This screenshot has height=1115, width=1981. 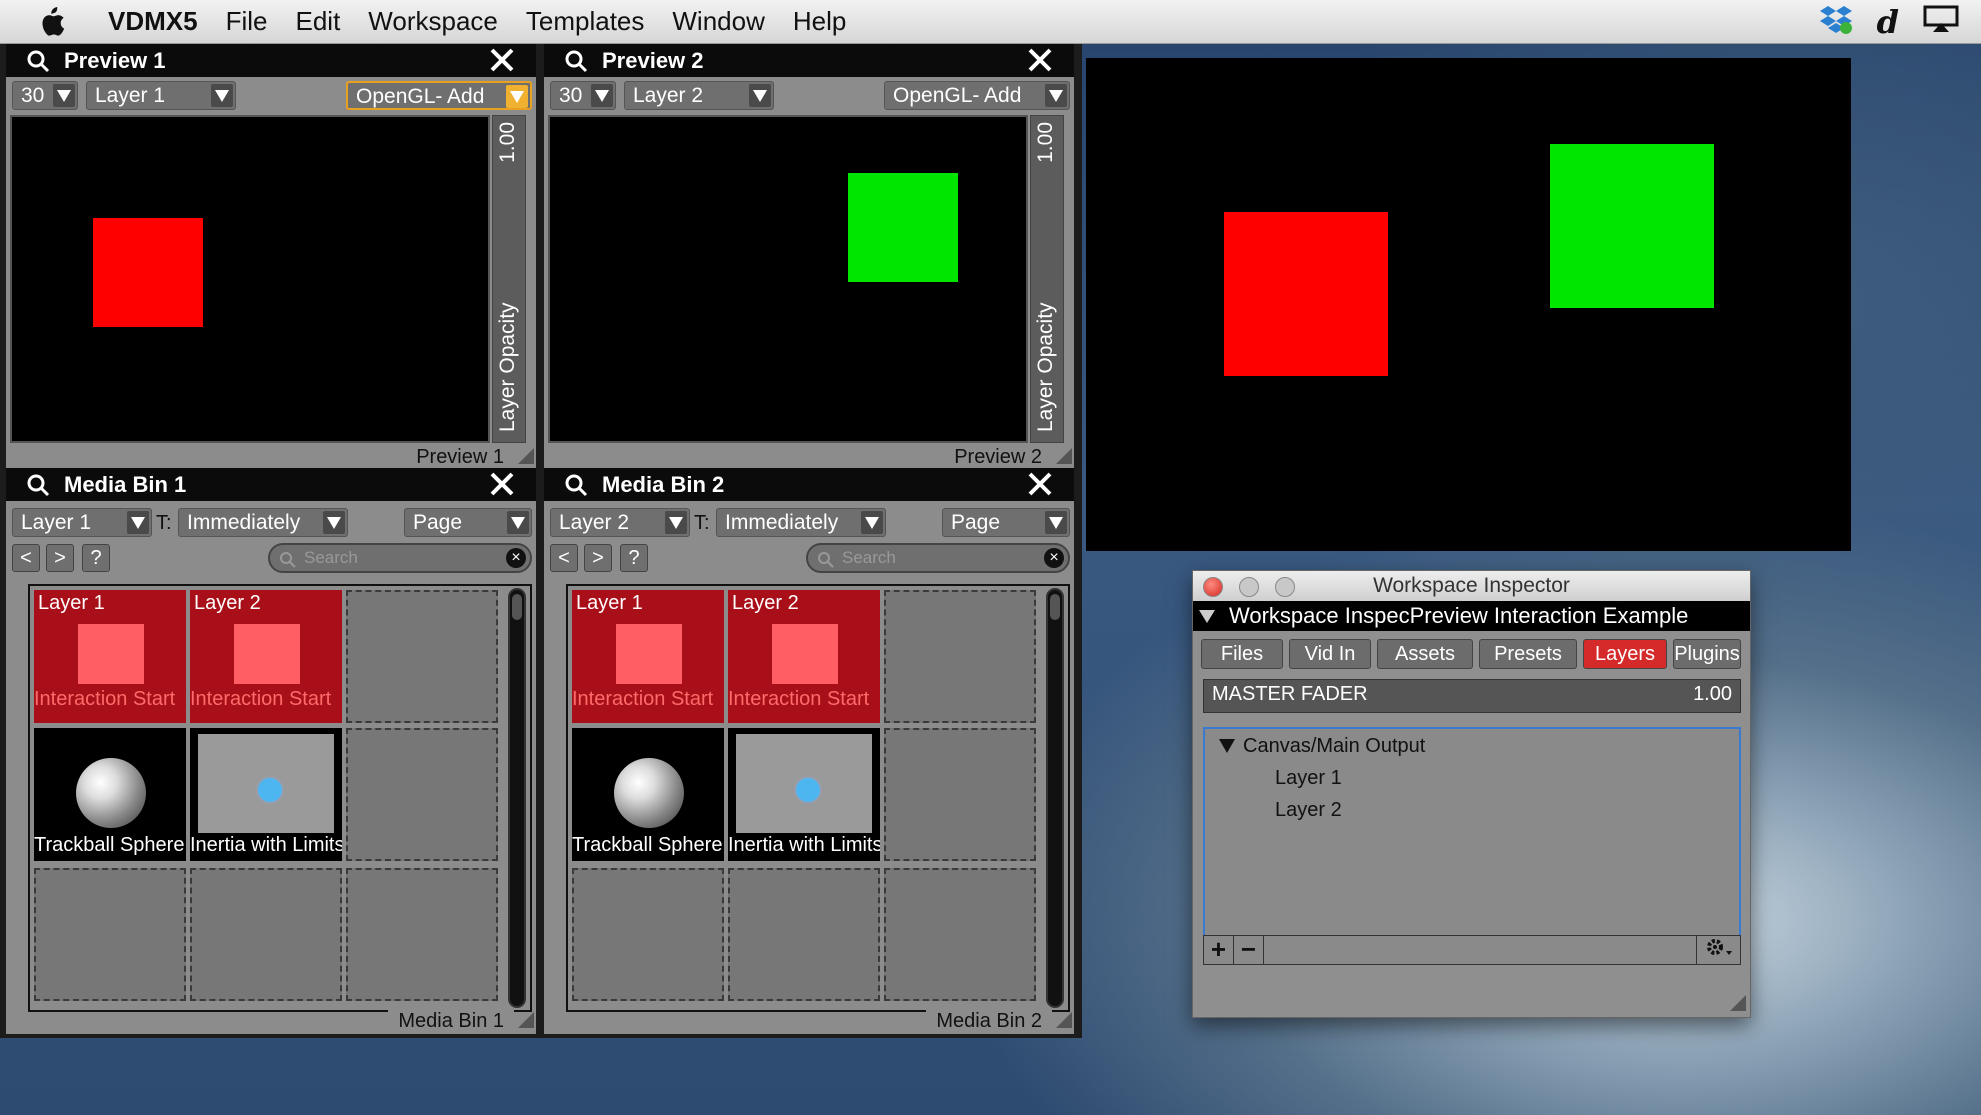 What do you see at coordinates (1836, 22) in the screenshot?
I see `dropbox-icon` at bounding box center [1836, 22].